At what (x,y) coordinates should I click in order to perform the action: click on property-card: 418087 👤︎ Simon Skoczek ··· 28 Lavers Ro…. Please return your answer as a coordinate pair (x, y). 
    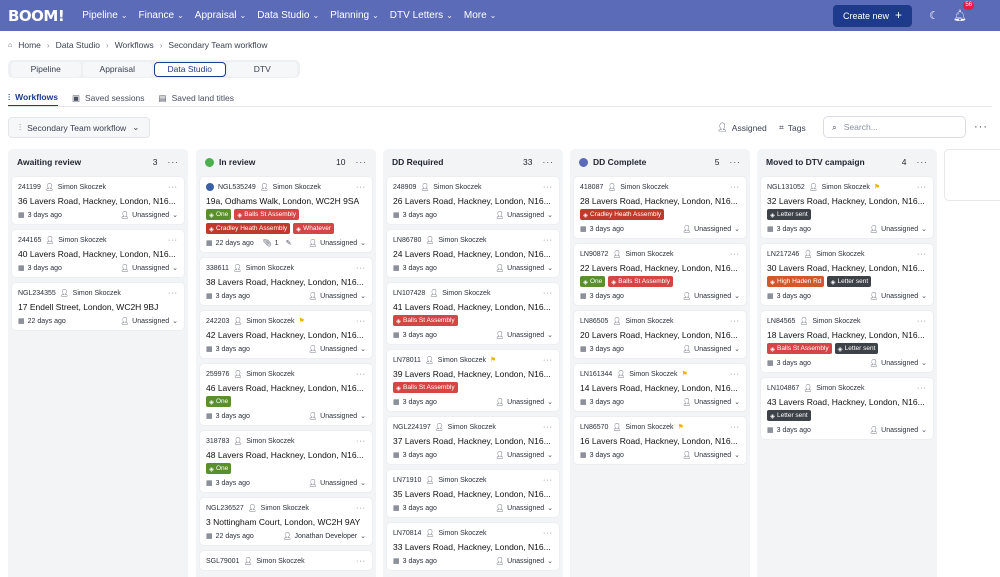
    Looking at the image, I should click on (660, 207).